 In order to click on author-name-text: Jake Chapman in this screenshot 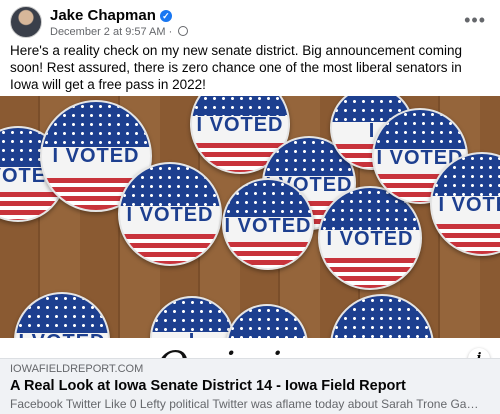, I will do `click(103, 15)`.